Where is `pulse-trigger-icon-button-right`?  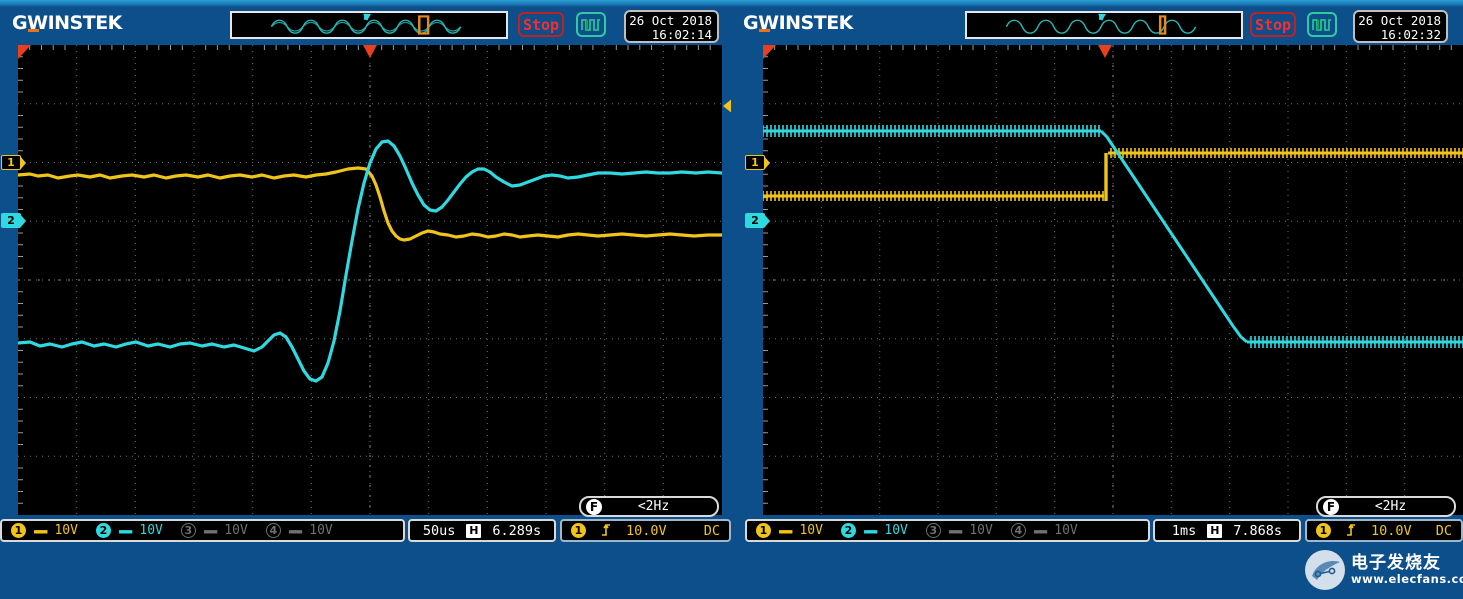
pulse-trigger-icon-button-right is located at coordinates (1322, 24).